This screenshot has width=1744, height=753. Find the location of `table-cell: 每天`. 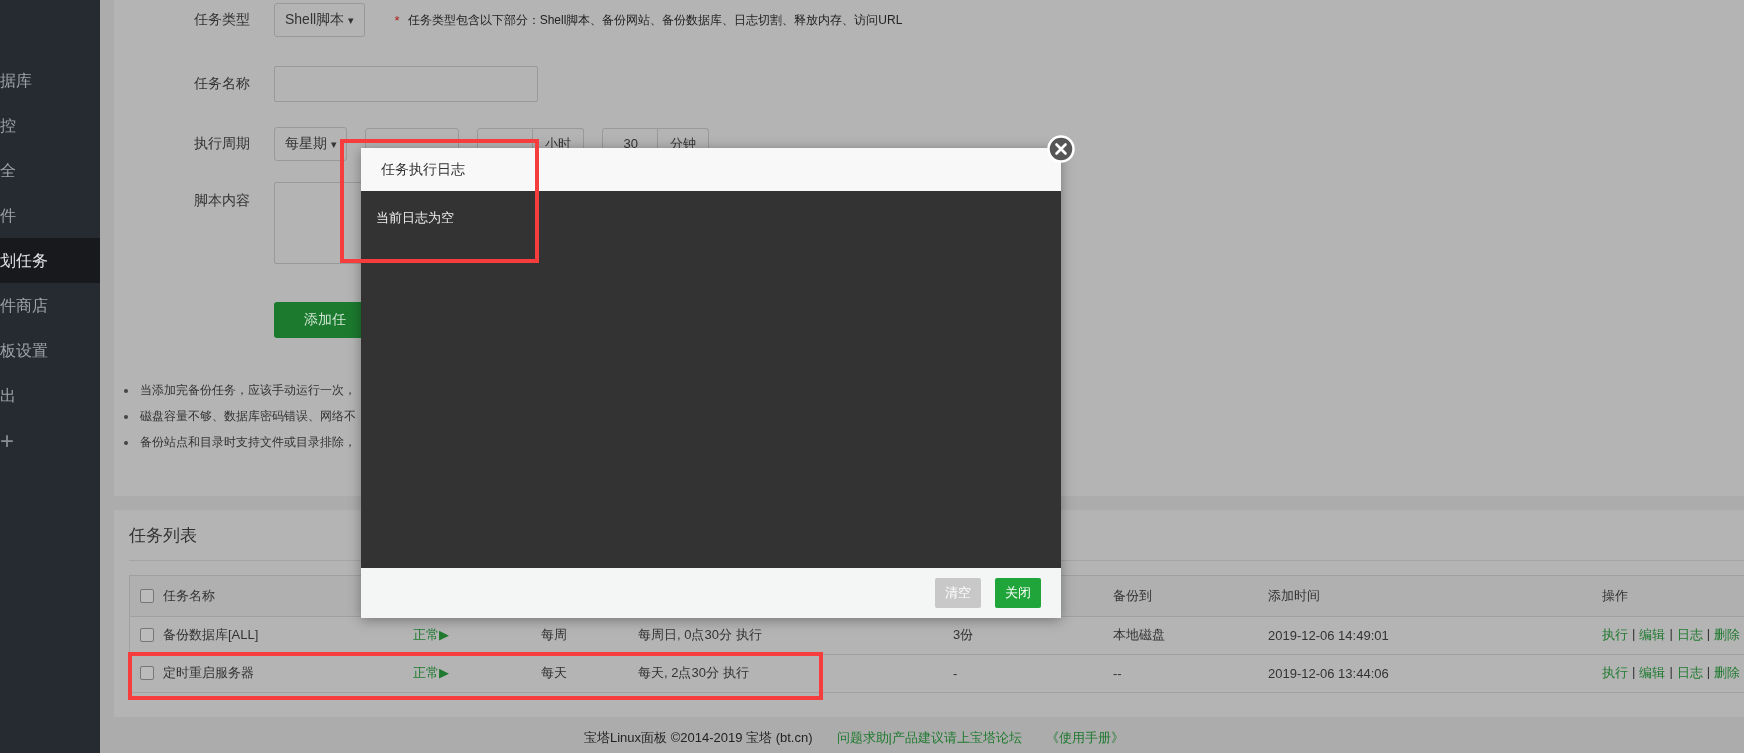

table-cell: 每天 is located at coordinates (554, 673).